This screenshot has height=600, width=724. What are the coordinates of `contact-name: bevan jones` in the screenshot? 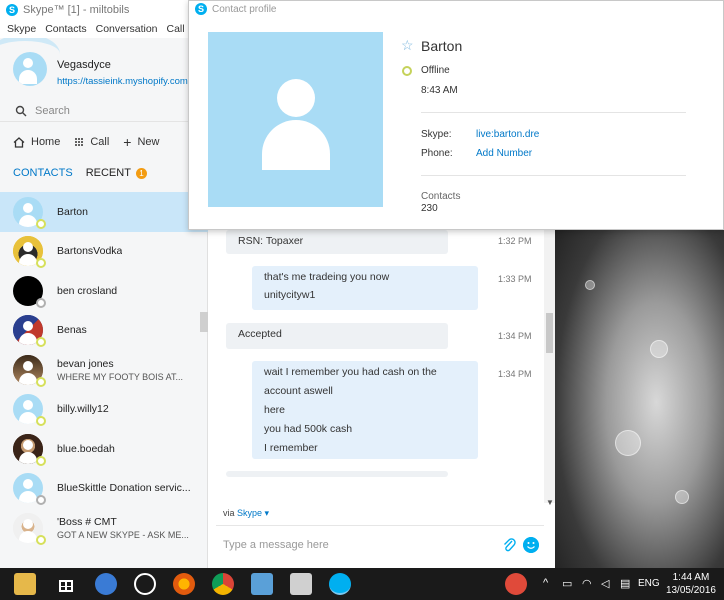 It's located at (85, 363).